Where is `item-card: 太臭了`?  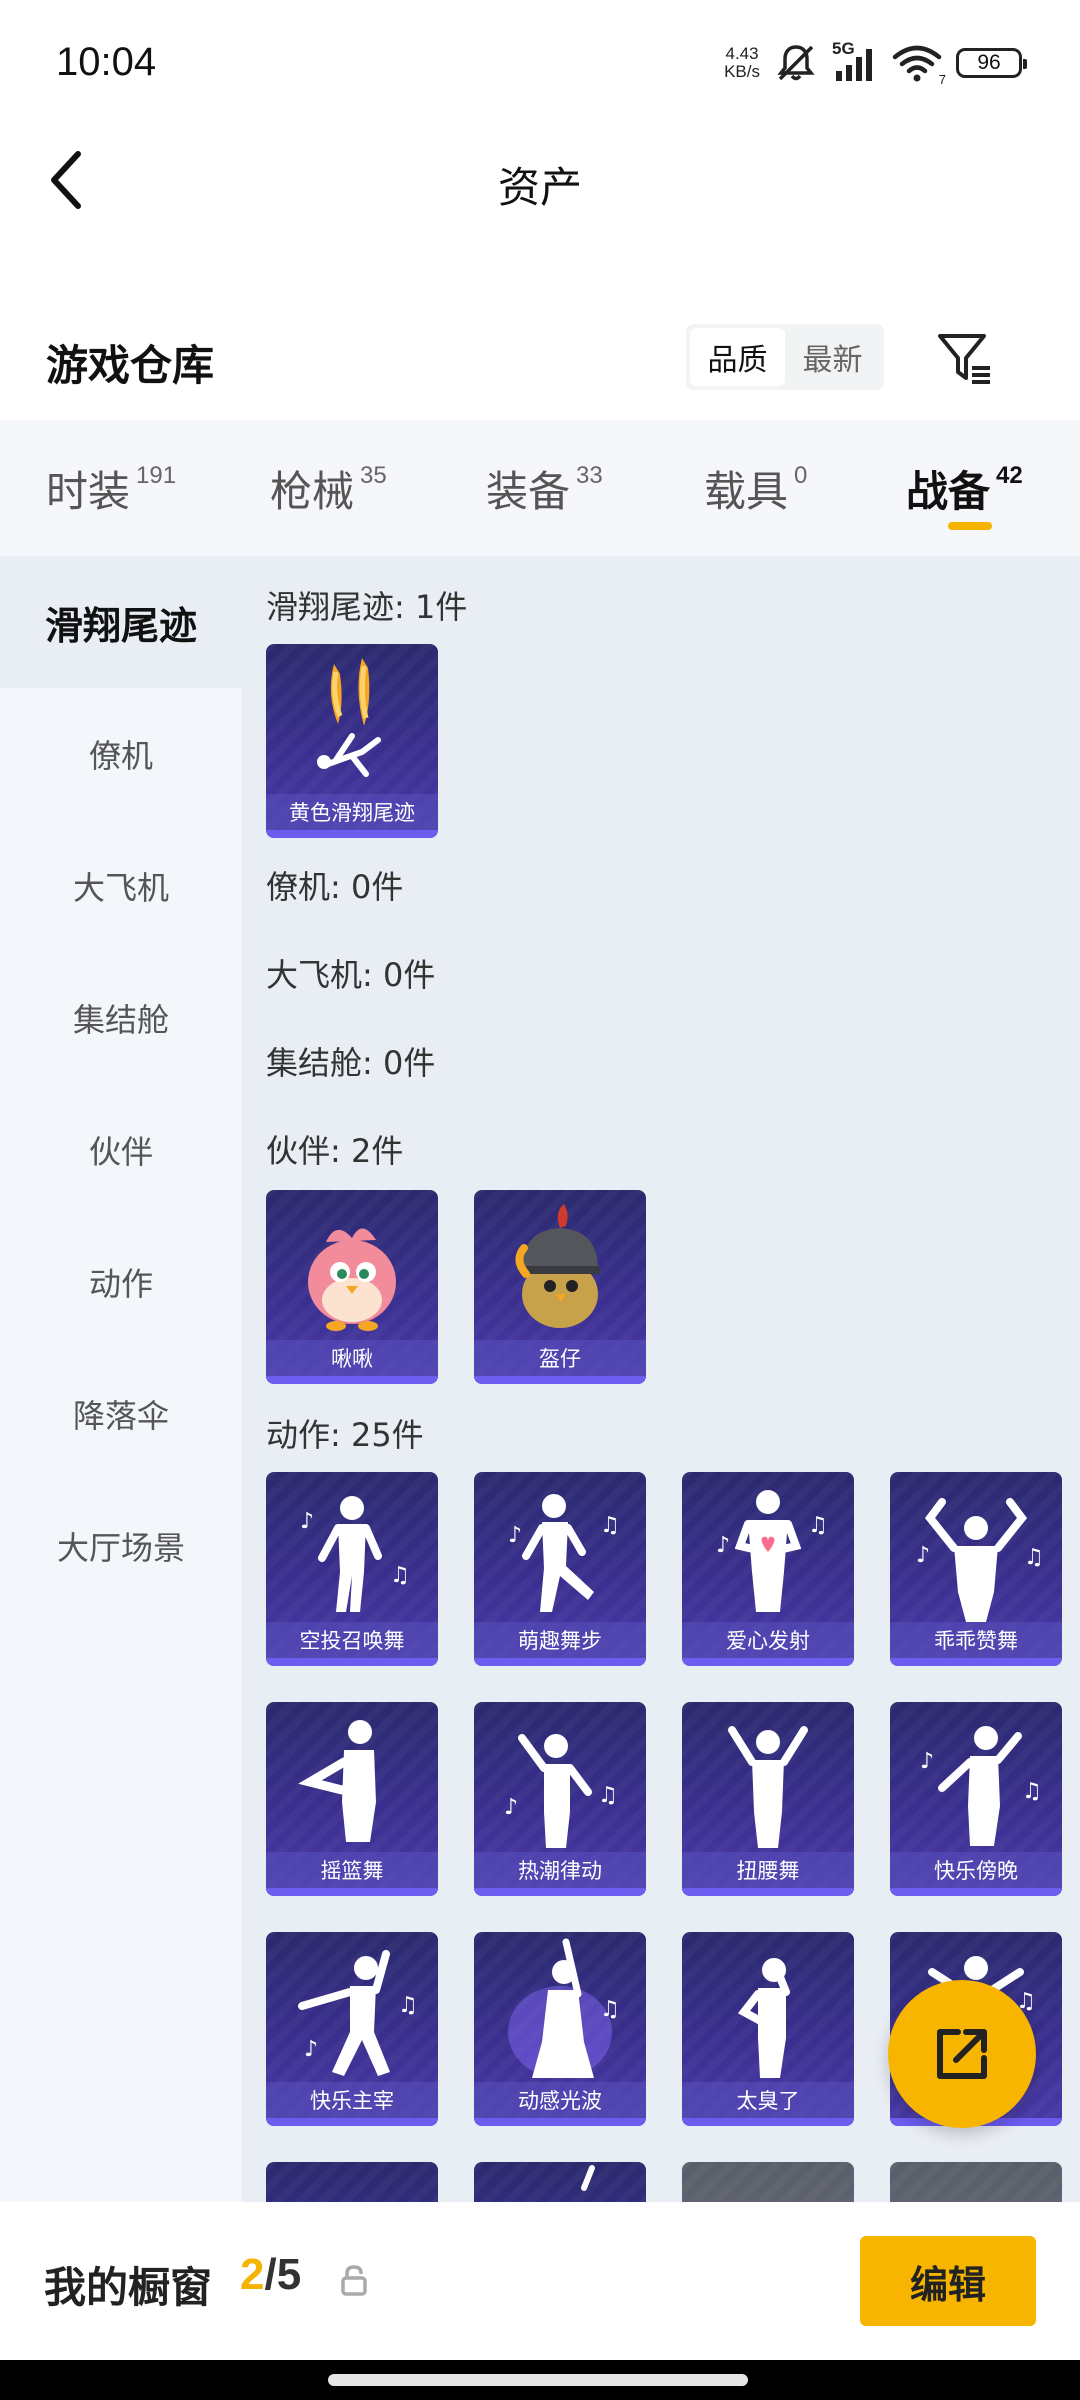
item-card: 太臭了 is located at coordinates (768, 2029).